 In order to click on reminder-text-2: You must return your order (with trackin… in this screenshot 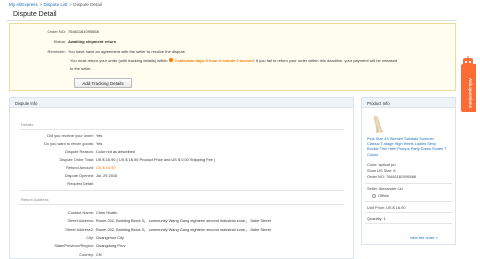, I will do `click(119, 60)`.